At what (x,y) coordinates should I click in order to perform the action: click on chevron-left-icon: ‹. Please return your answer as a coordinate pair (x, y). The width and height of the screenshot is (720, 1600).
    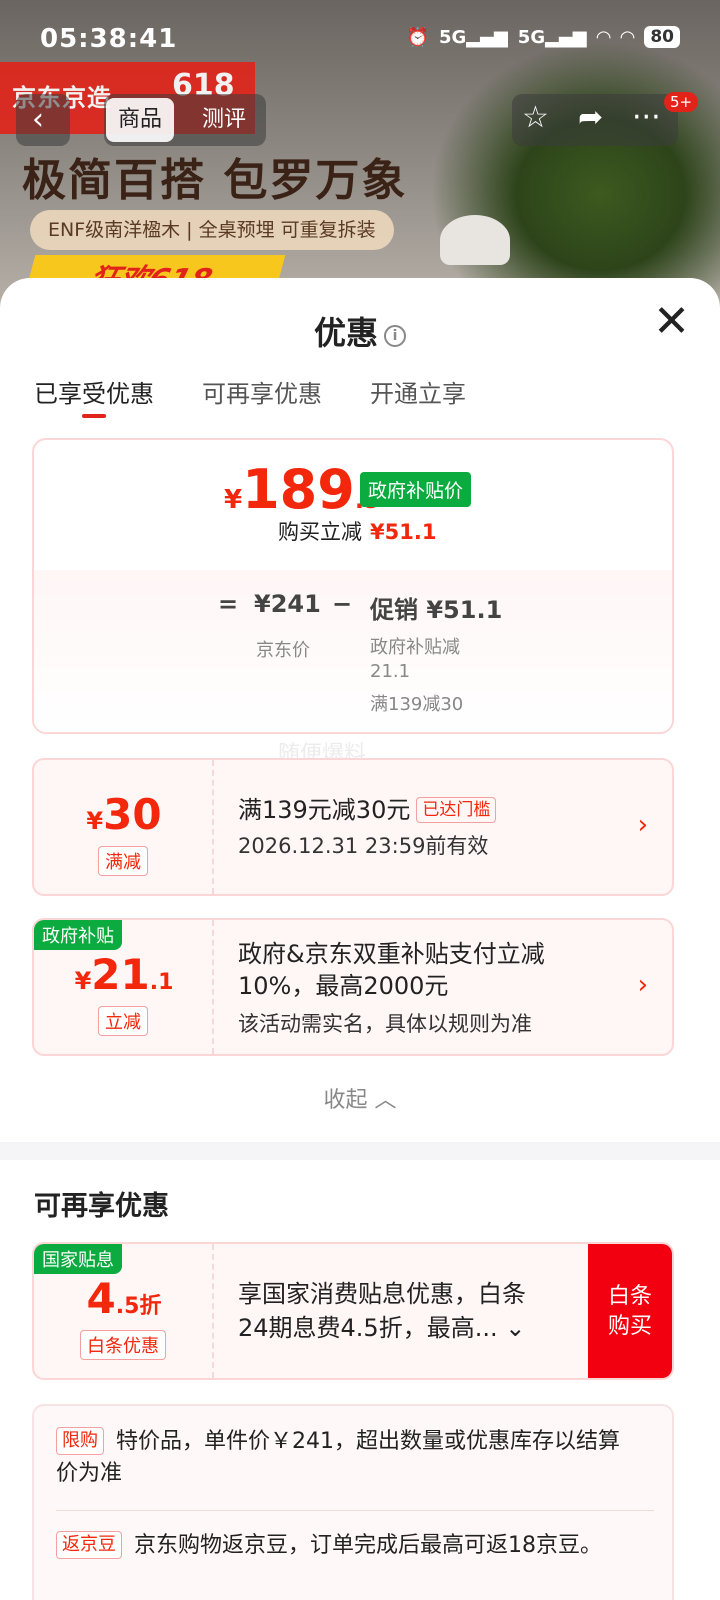
    Looking at the image, I should click on (38, 119).